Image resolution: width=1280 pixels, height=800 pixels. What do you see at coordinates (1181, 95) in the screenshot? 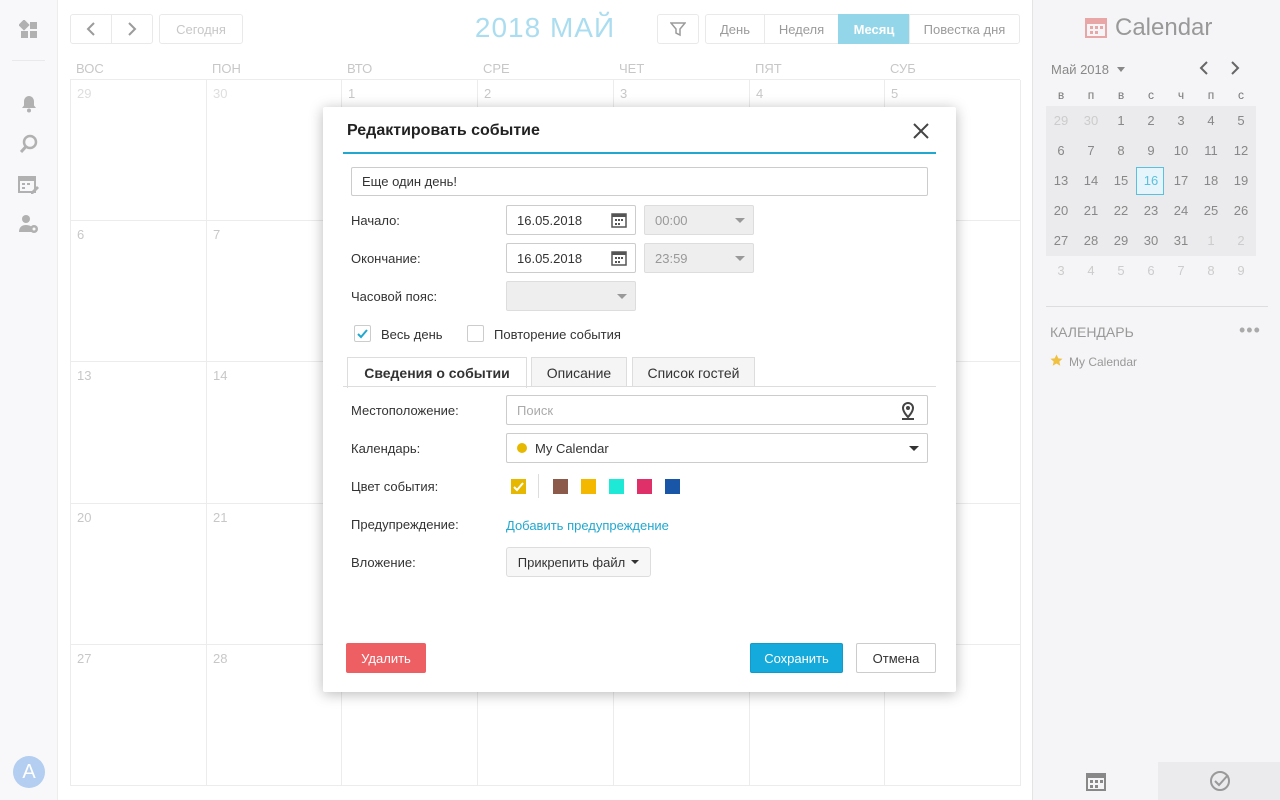
I see `mini-weekday: ч` at bounding box center [1181, 95].